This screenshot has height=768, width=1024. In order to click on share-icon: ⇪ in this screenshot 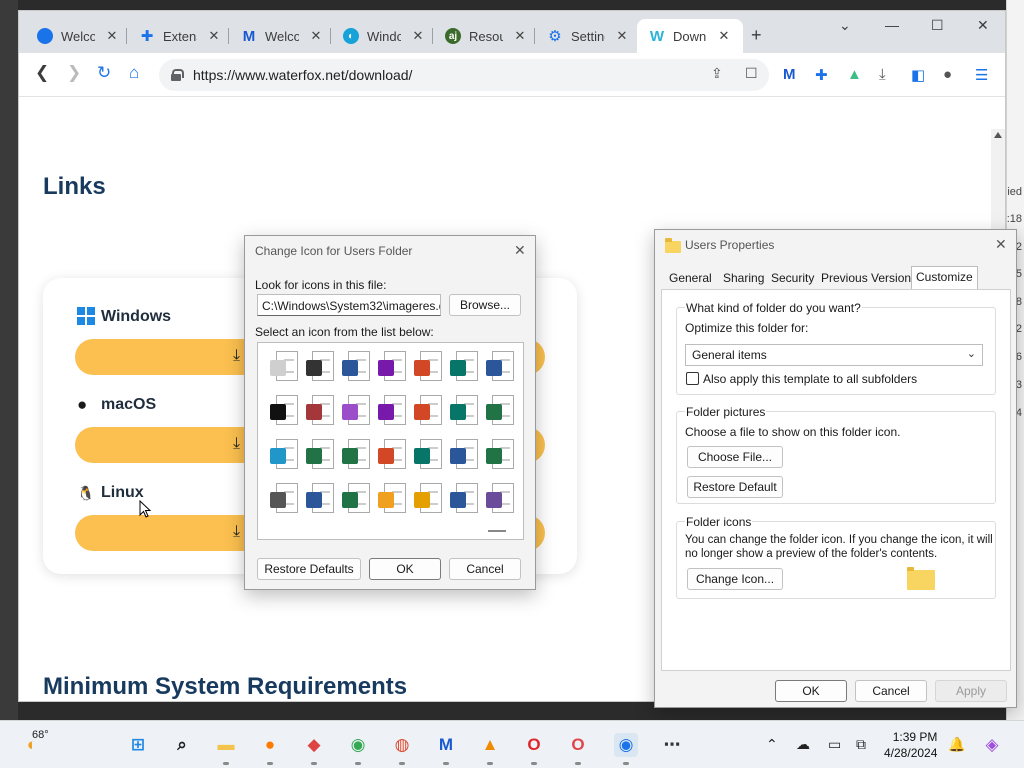, I will do `click(717, 73)`.